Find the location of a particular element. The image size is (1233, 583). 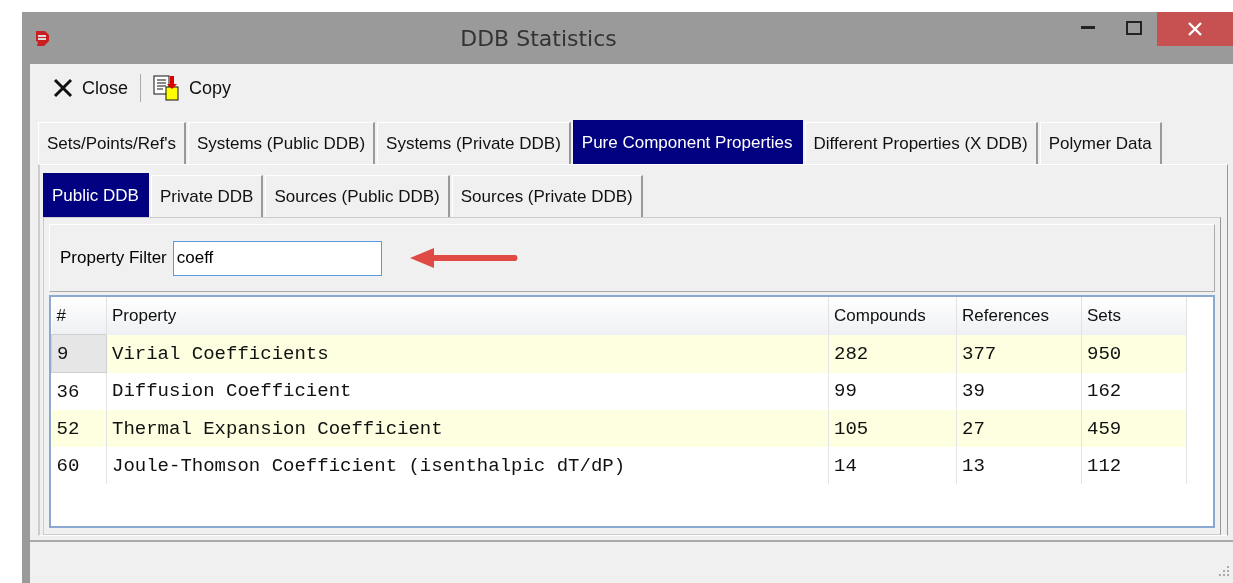

tab: Private DDB is located at coordinates (207, 196).